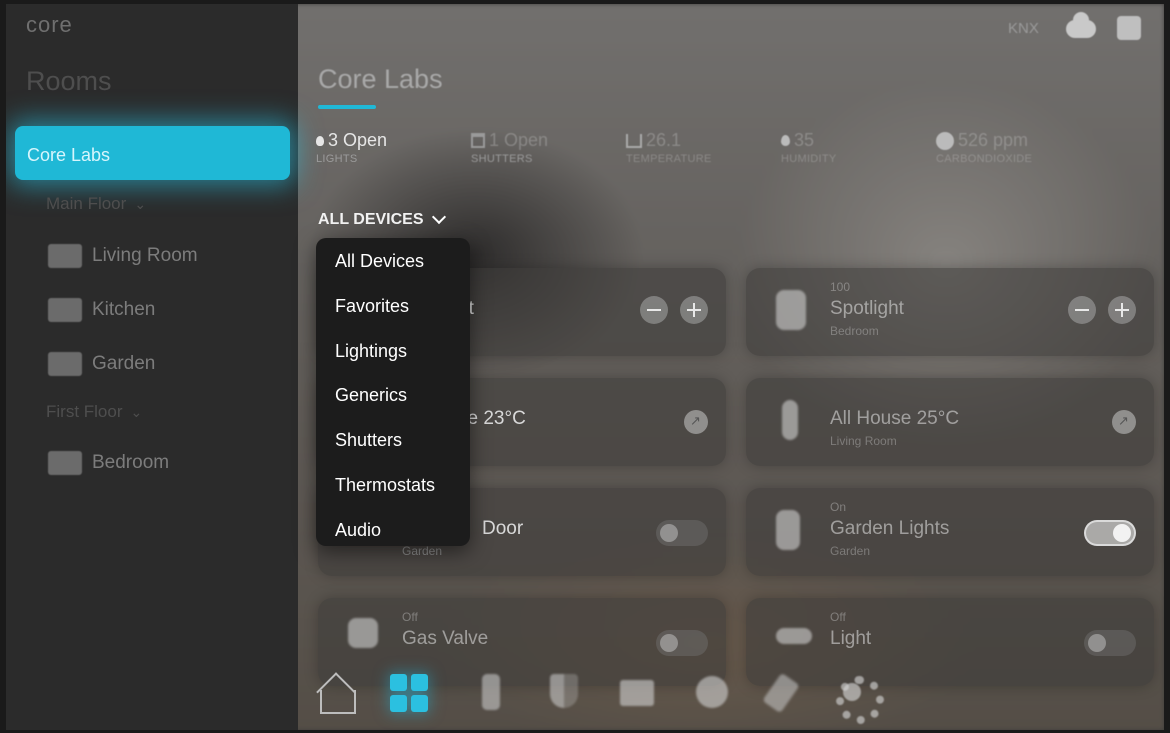 This screenshot has height=733, width=1170. I want to click on remote-icon, so click(491, 693).